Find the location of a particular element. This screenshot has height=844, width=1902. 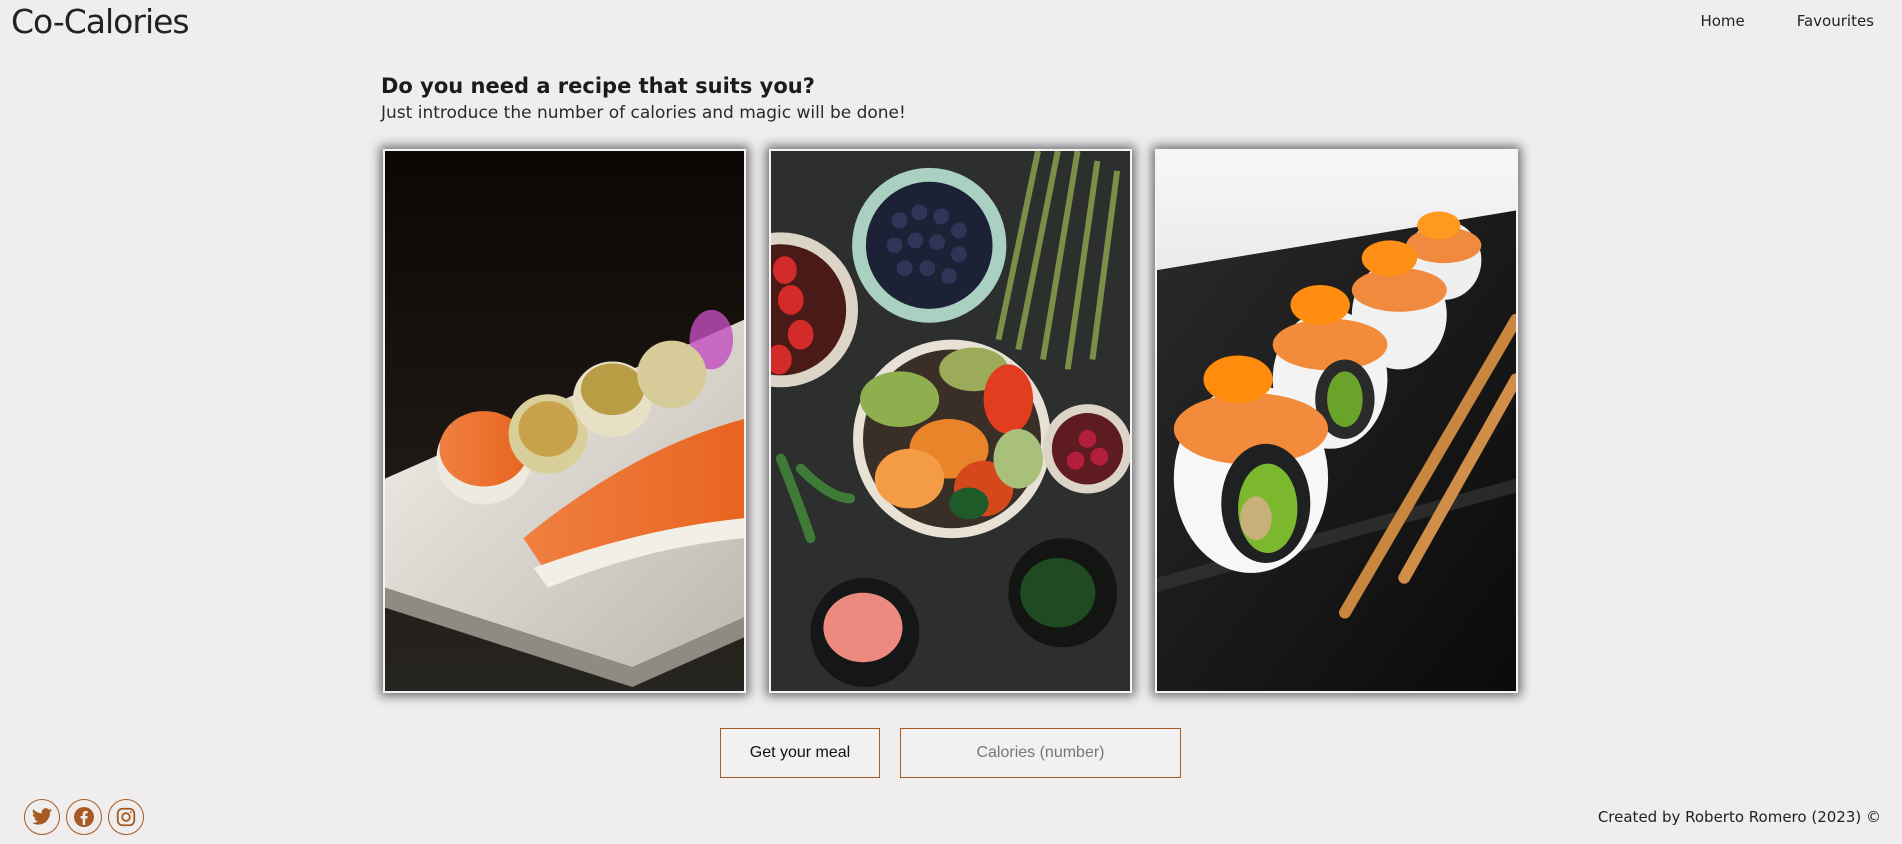

get-meal-button: Get your meal is located at coordinates (800, 753).